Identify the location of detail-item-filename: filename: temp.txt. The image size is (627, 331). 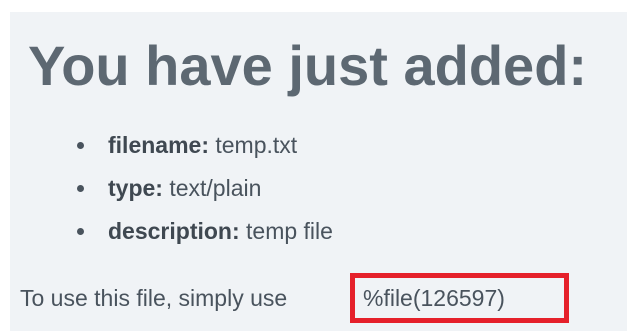
(201, 145).